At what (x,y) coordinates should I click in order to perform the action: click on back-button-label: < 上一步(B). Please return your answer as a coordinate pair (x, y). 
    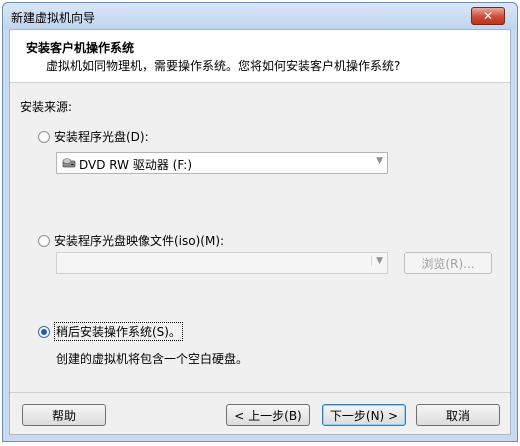
    Looking at the image, I should click on (268, 415).